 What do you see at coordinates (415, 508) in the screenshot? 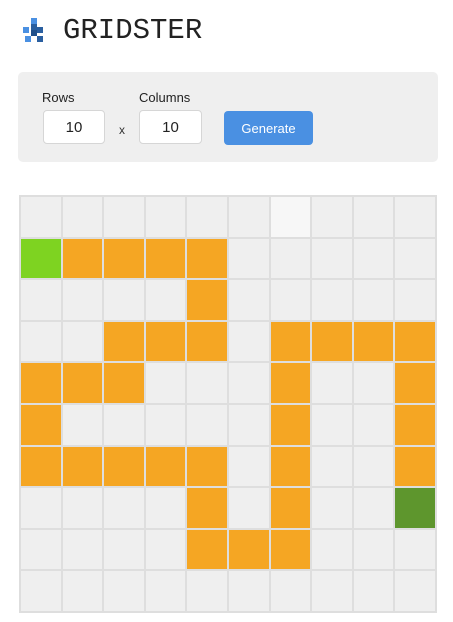
I see `grid-cell-end` at bounding box center [415, 508].